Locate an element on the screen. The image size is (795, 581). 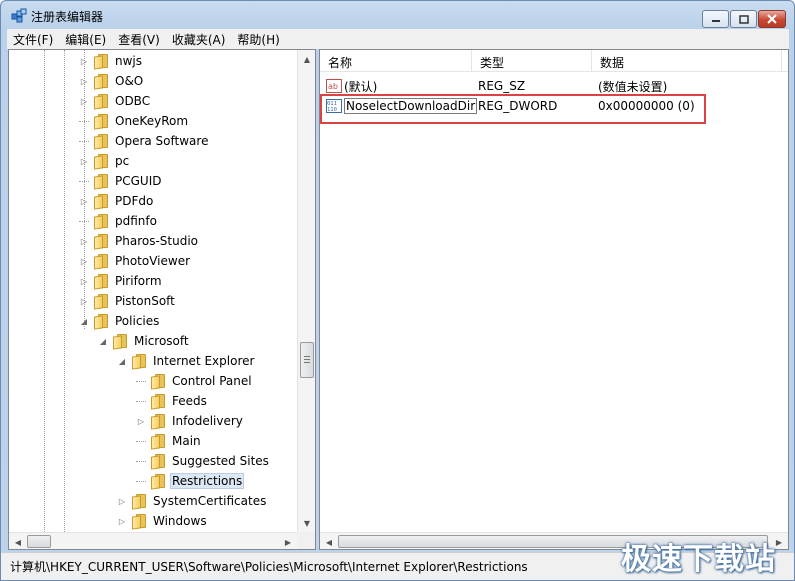
tree-item: ◢ Internet Explorer is located at coordinates (186, 361).